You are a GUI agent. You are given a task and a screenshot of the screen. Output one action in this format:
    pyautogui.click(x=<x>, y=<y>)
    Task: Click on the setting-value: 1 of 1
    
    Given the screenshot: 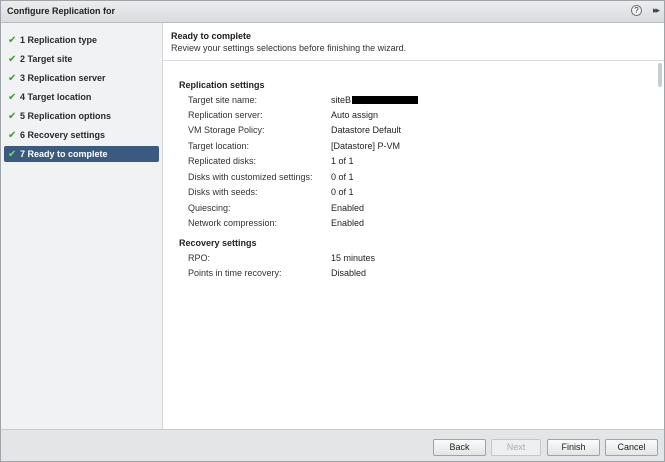 What is the action you would take?
    pyautogui.click(x=342, y=161)
    